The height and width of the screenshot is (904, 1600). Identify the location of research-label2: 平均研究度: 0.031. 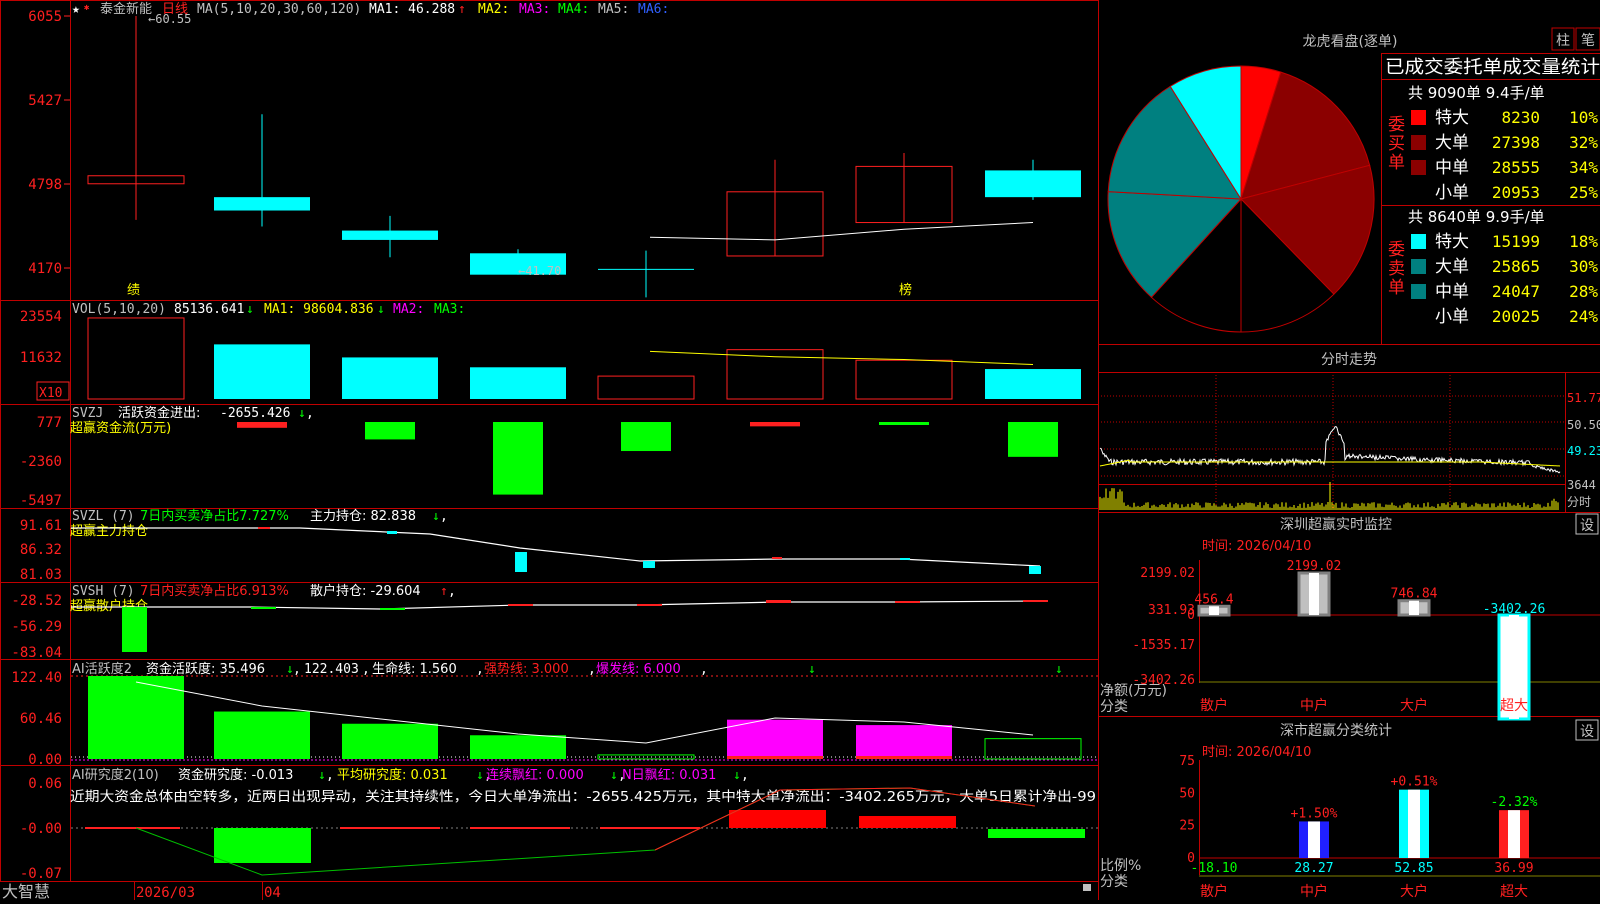
(392, 775).